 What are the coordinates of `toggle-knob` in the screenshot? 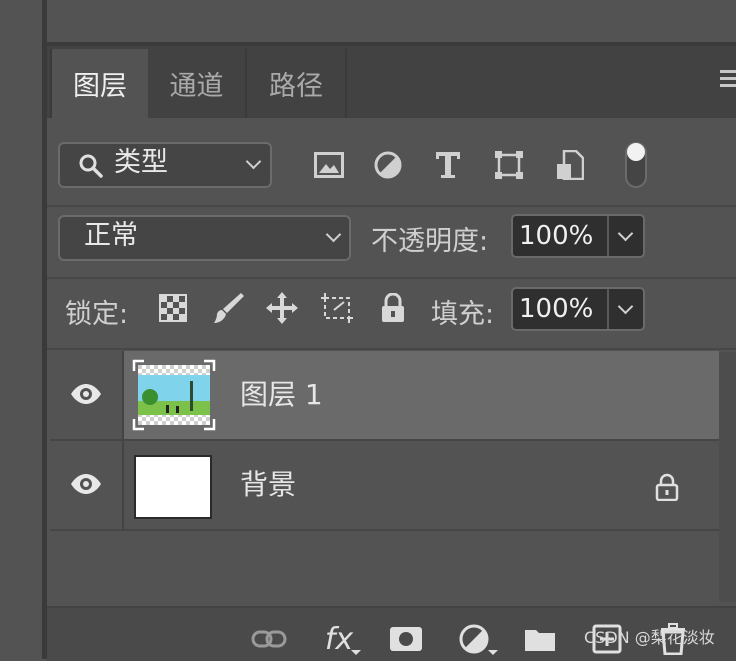 It's located at (636, 152).